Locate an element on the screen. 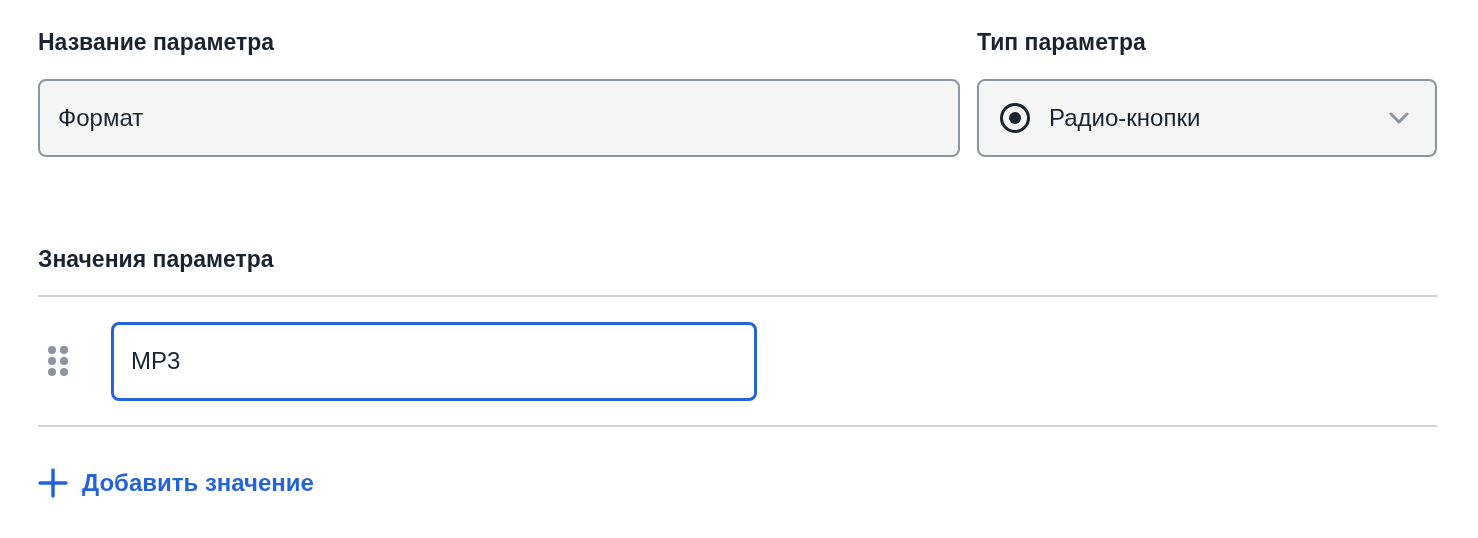 Image resolution: width=1478 pixels, height=538 pixels. plus-icon is located at coordinates (53, 483).